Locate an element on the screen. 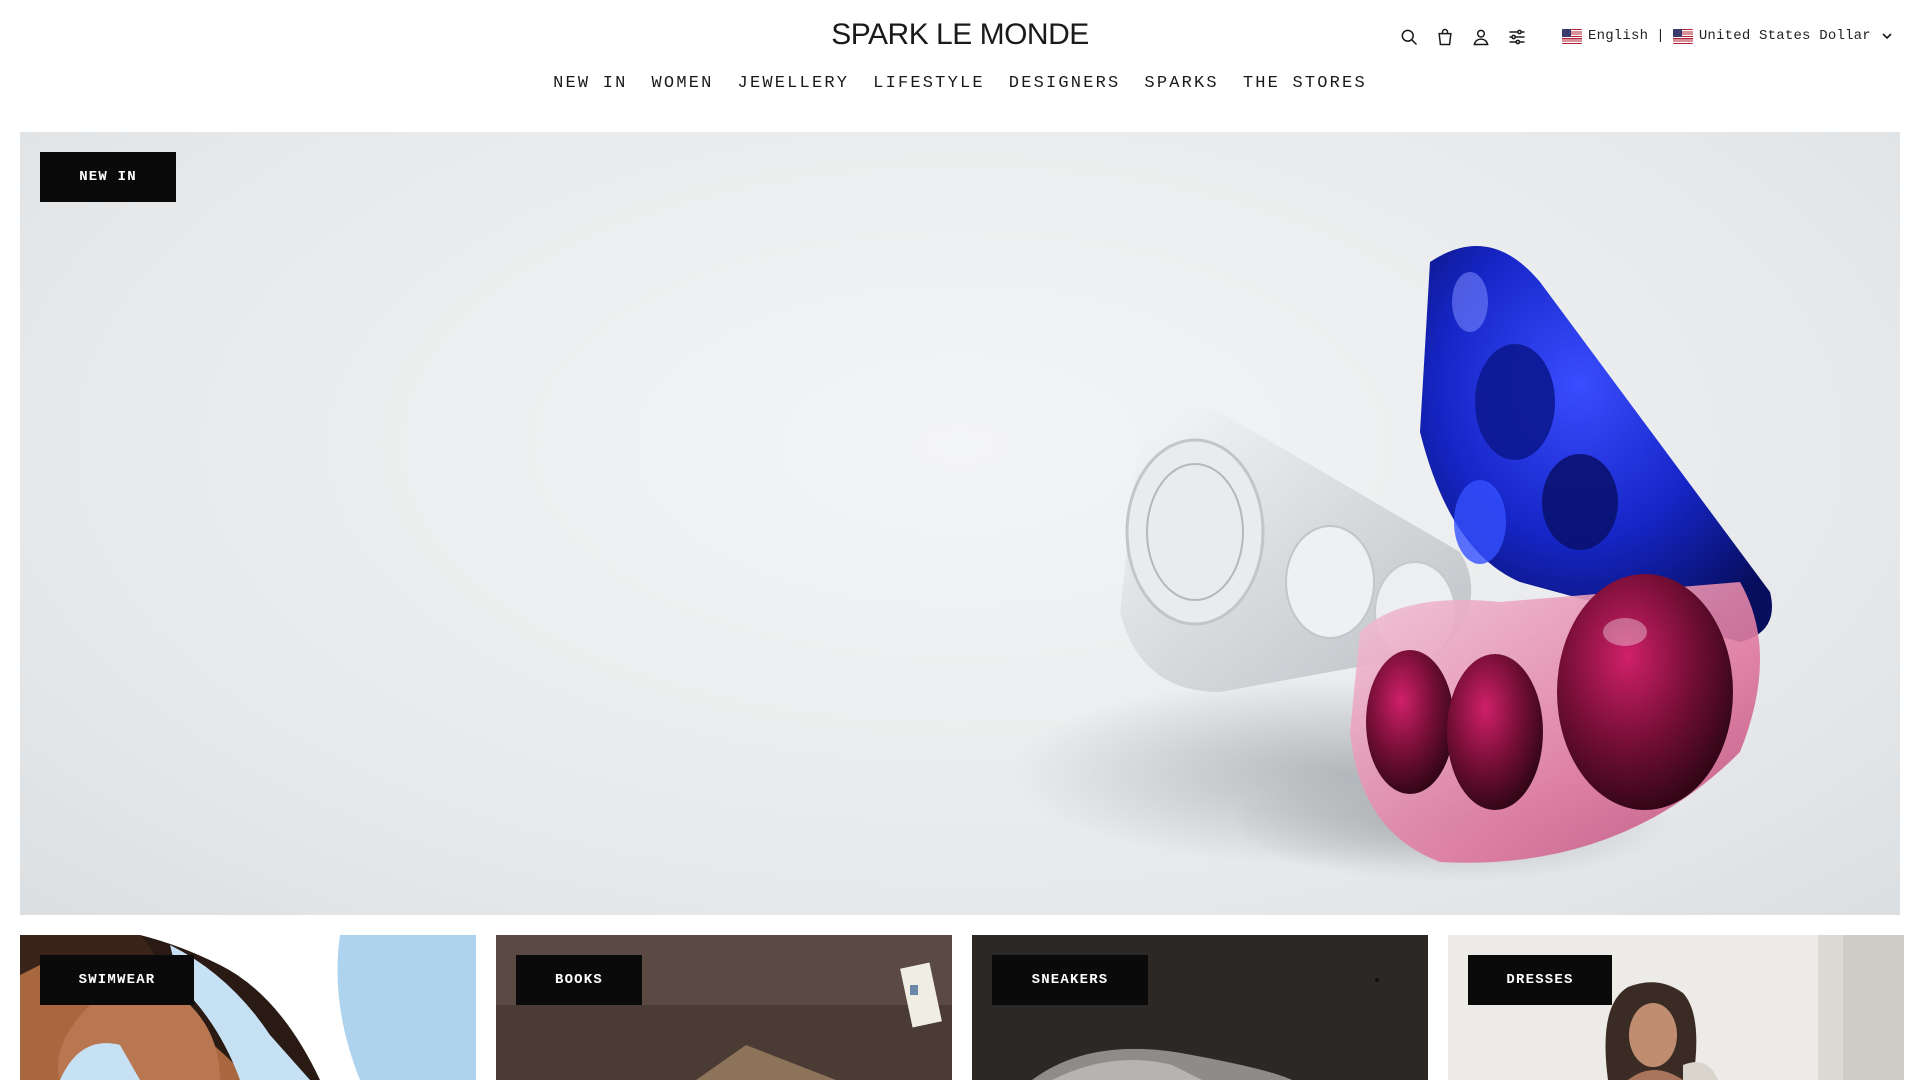  currency-label: United States Dollar is located at coordinates (1784, 36).